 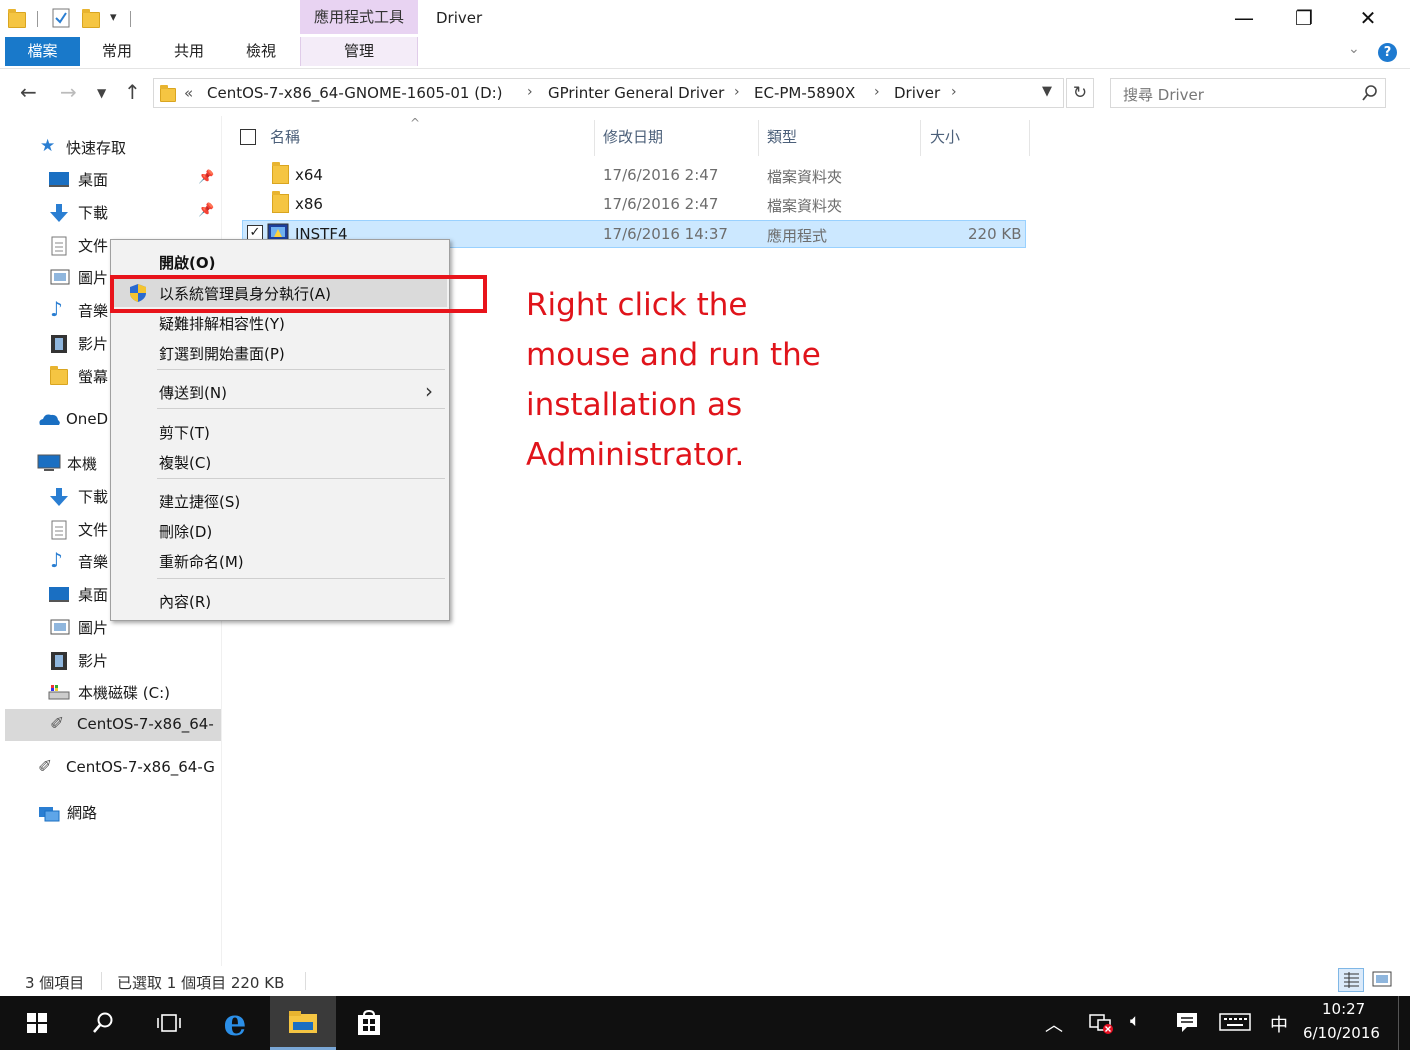 What do you see at coordinates (113, 17) in the screenshot?
I see `qa-customize-icon: ▾` at bounding box center [113, 17].